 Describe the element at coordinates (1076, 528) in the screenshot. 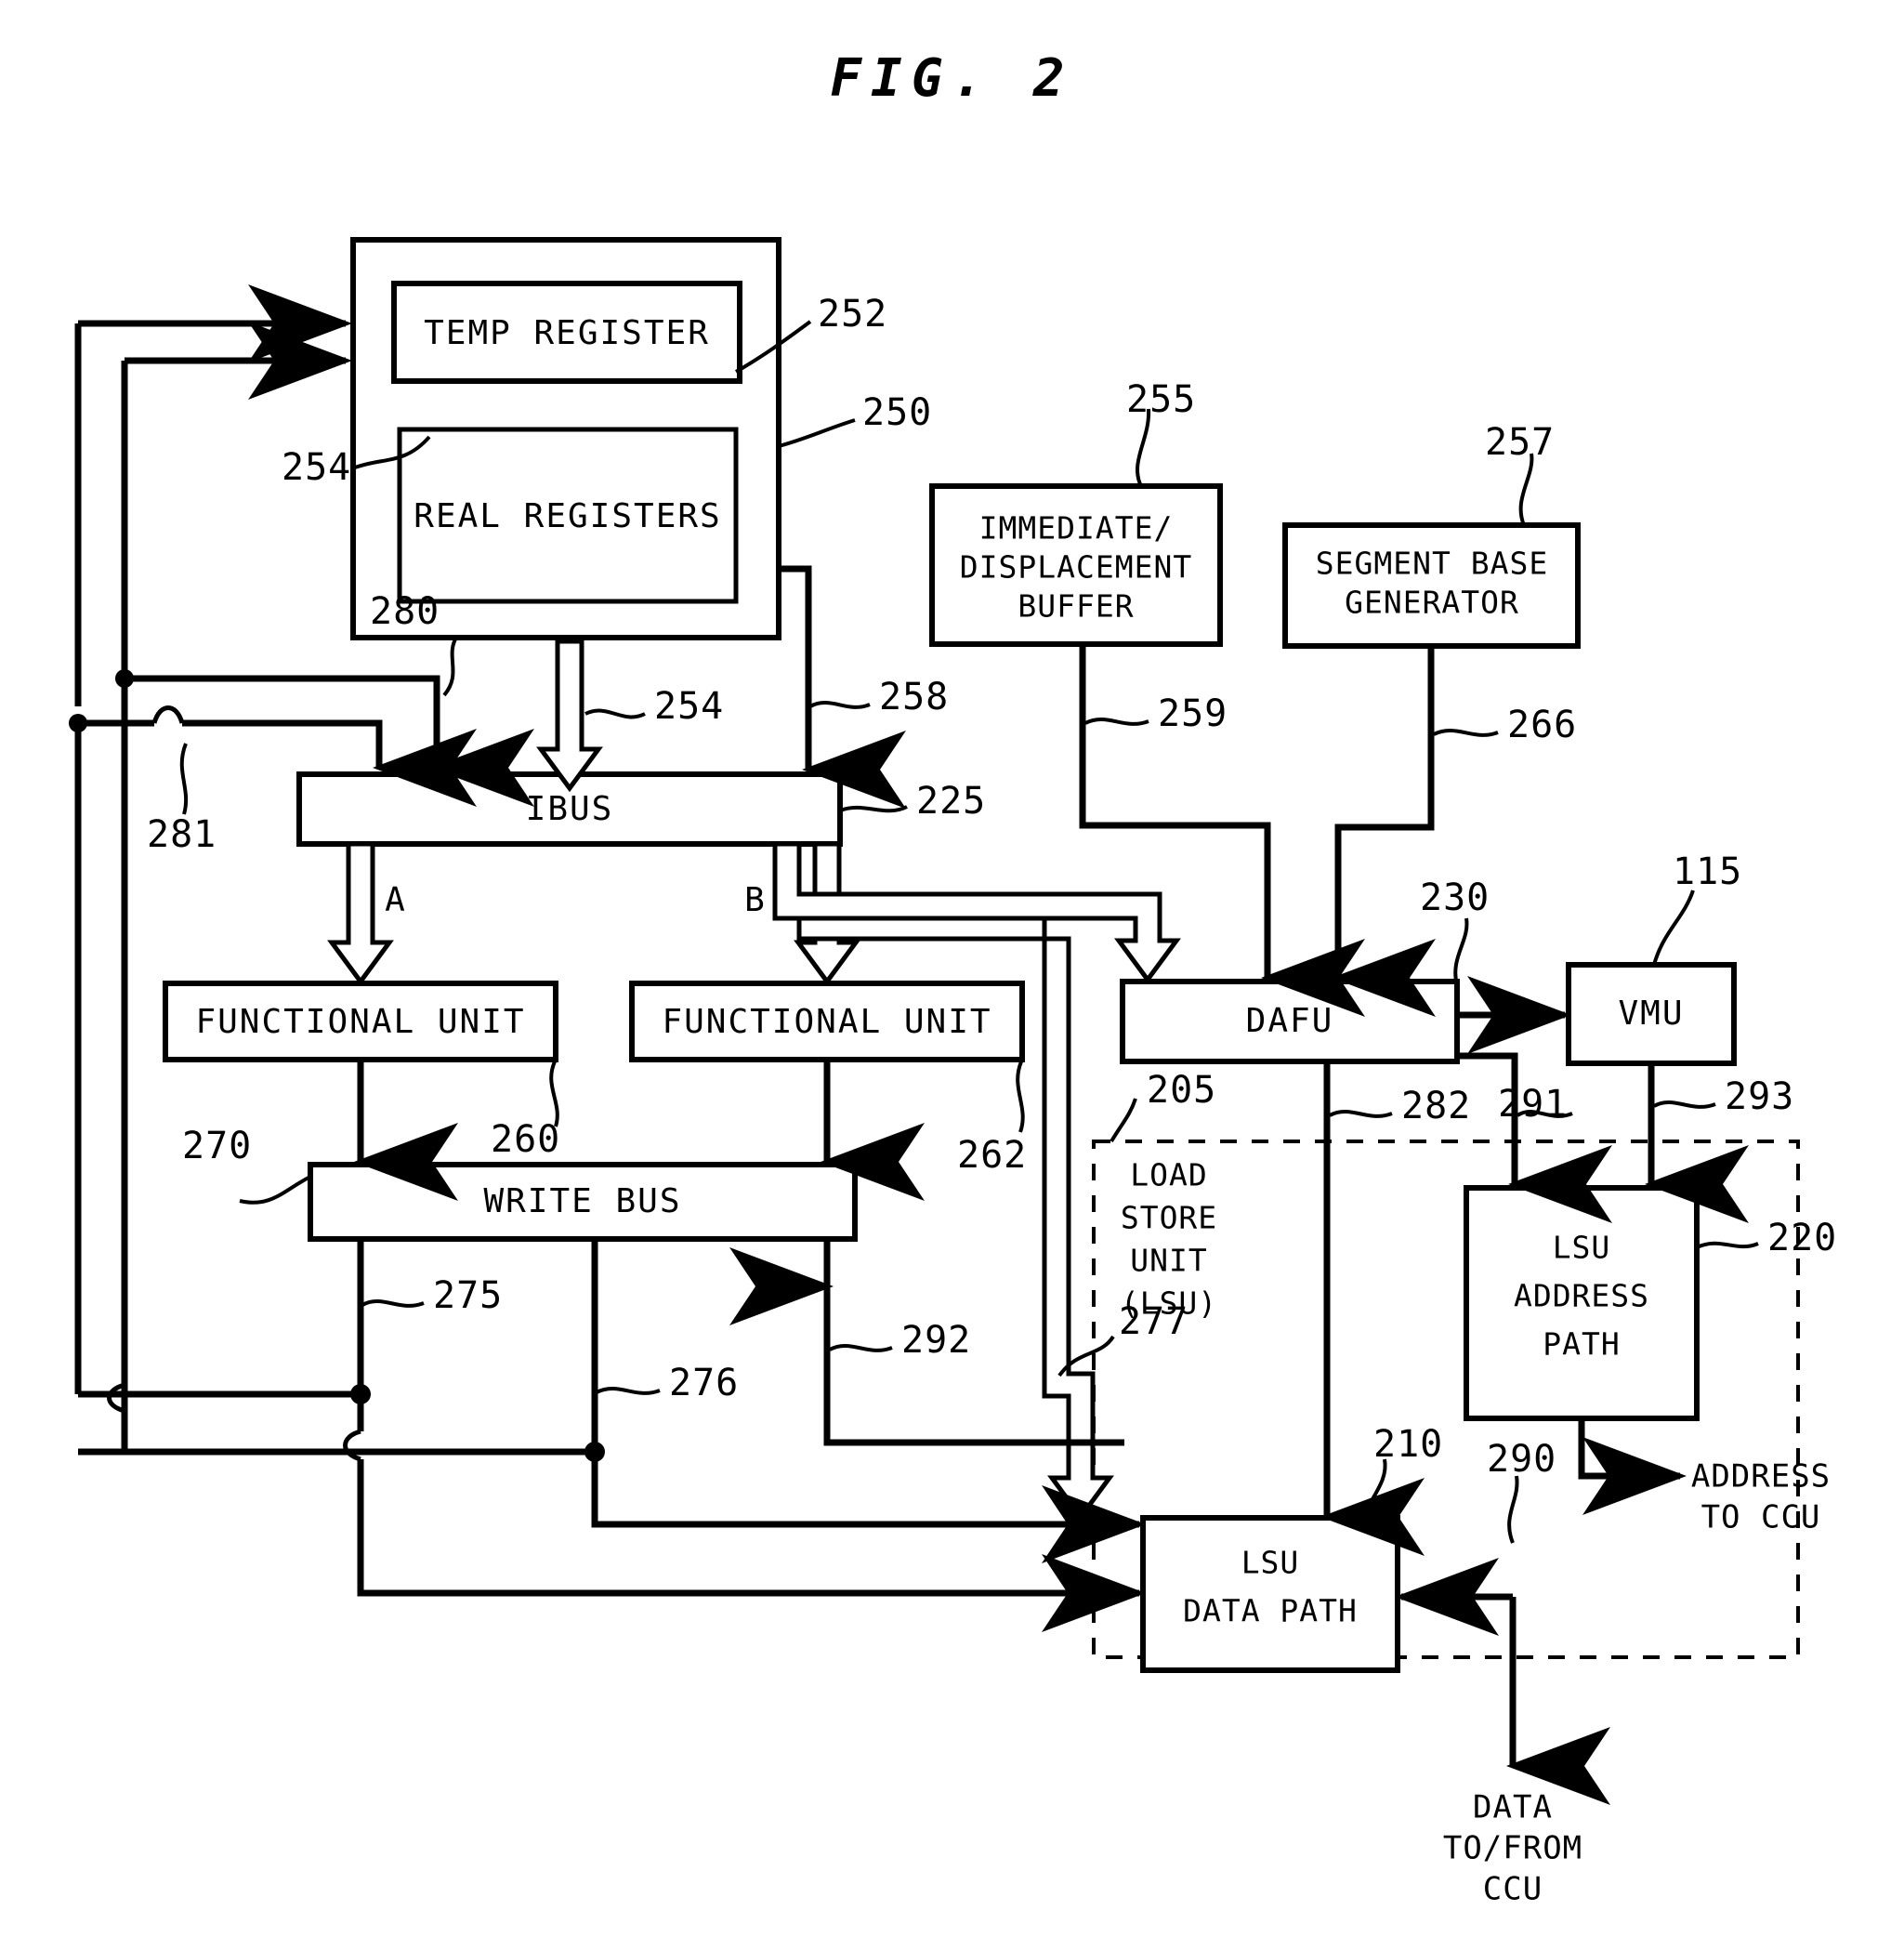

I see `imm-disp-line1: IMMEDIATE/` at that location.